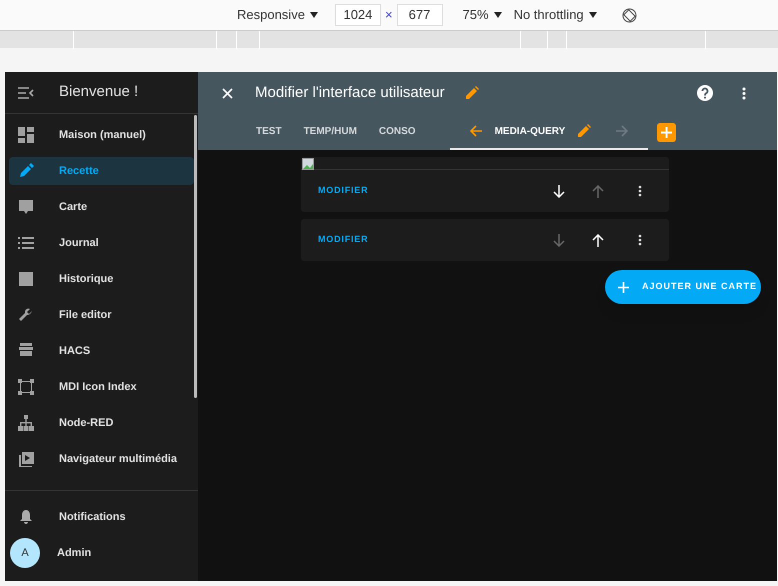 The width and height of the screenshot is (778, 586). I want to click on page-title: Modifier l'interface utilisateur, so click(350, 92).